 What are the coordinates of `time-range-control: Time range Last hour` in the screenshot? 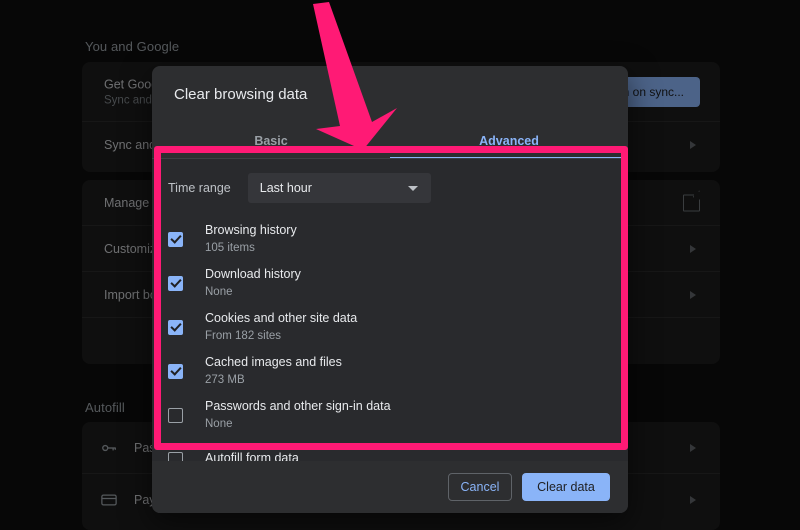 It's located at (299, 188).